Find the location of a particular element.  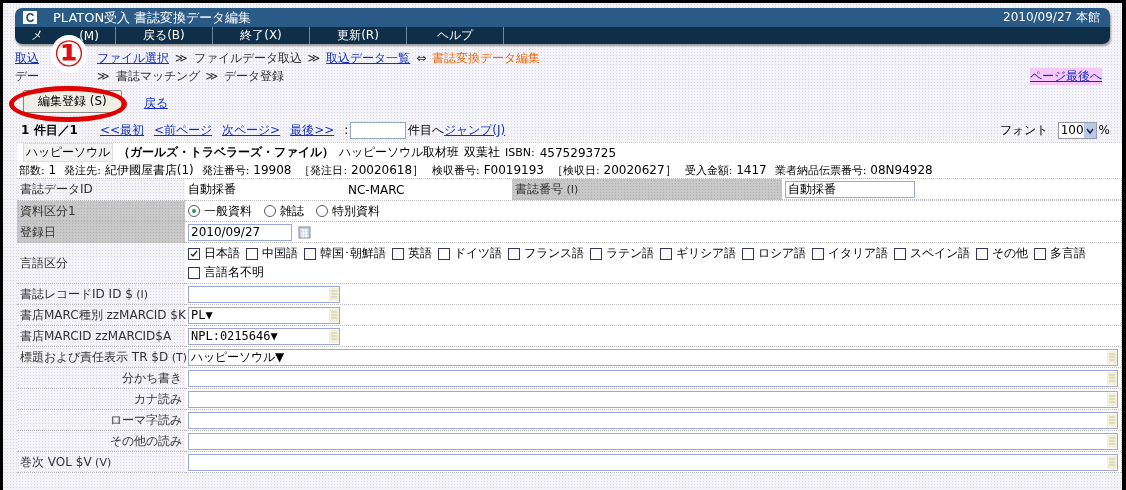

field-label: 書誌番号 (I) is located at coordinates (647, 189).